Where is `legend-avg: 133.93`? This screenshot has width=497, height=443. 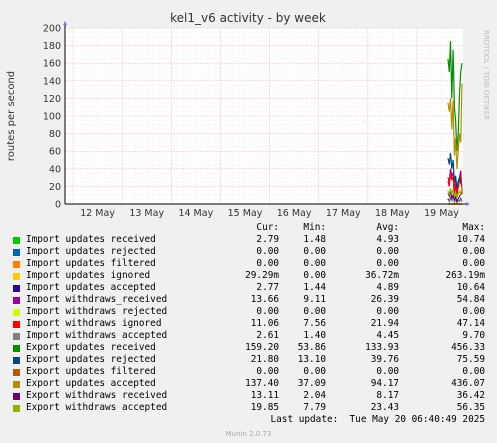
legend-avg: 133.93 is located at coordinates (382, 347).